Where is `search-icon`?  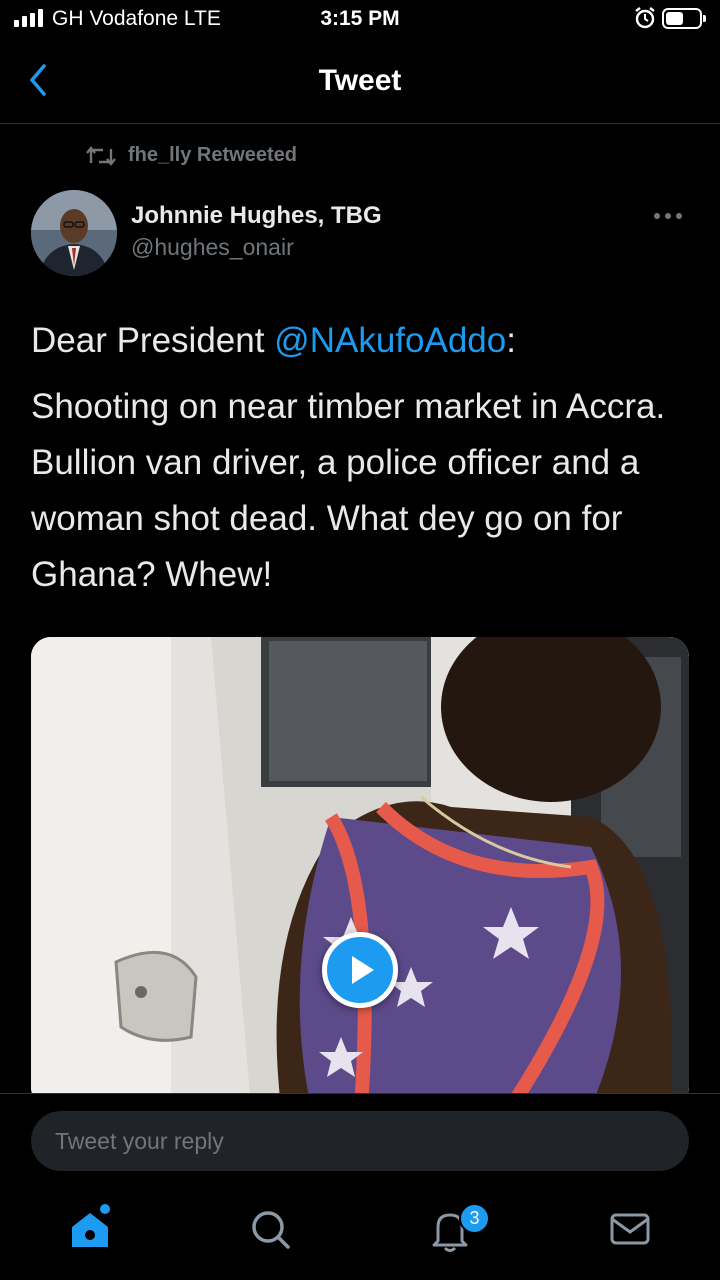
search-icon is located at coordinates (270, 1229).